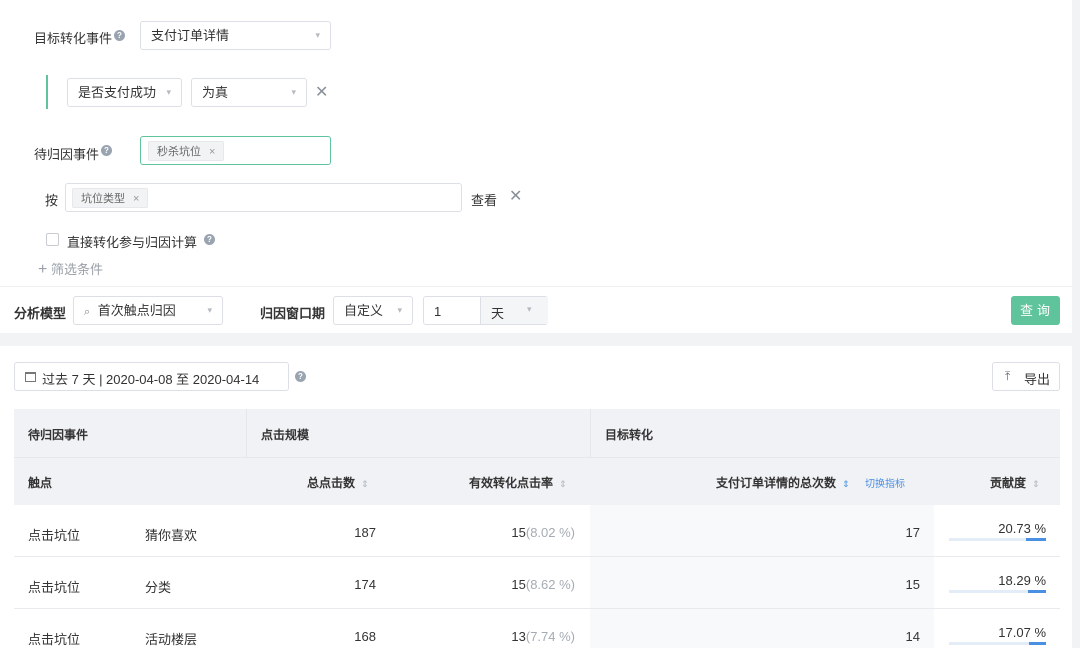  Describe the element at coordinates (514, 310) in the screenshot. I see `window-unit-select: 天 ▾` at that location.